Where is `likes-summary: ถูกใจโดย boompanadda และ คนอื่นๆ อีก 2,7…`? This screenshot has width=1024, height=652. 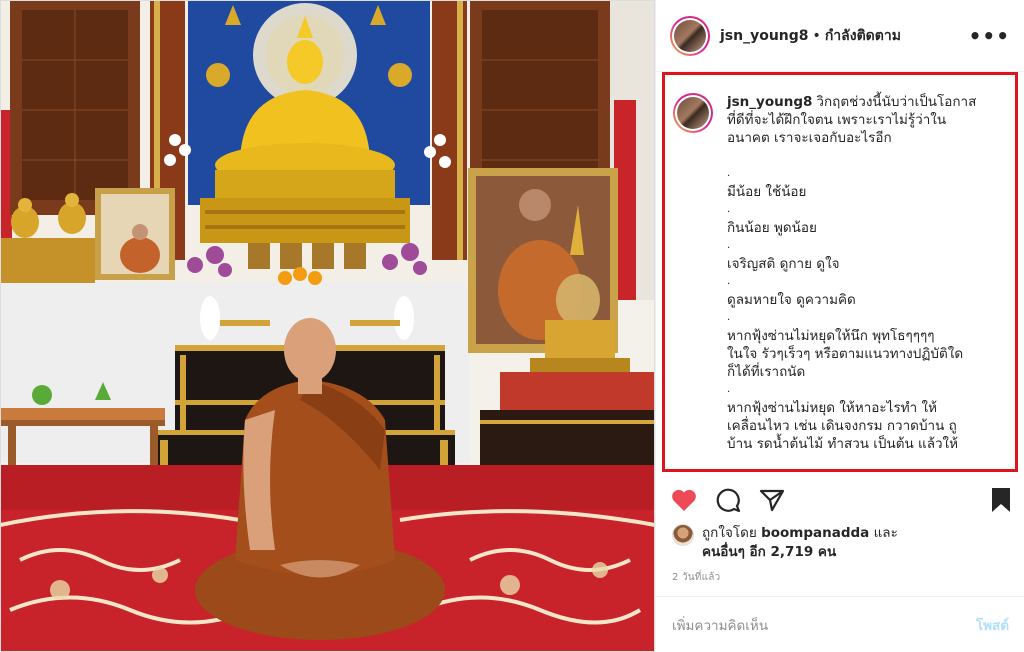 likes-summary: ถูกใจโดย boompanadda และ คนอื่นๆ อีก 2,7… is located at coordinates (842, 543).